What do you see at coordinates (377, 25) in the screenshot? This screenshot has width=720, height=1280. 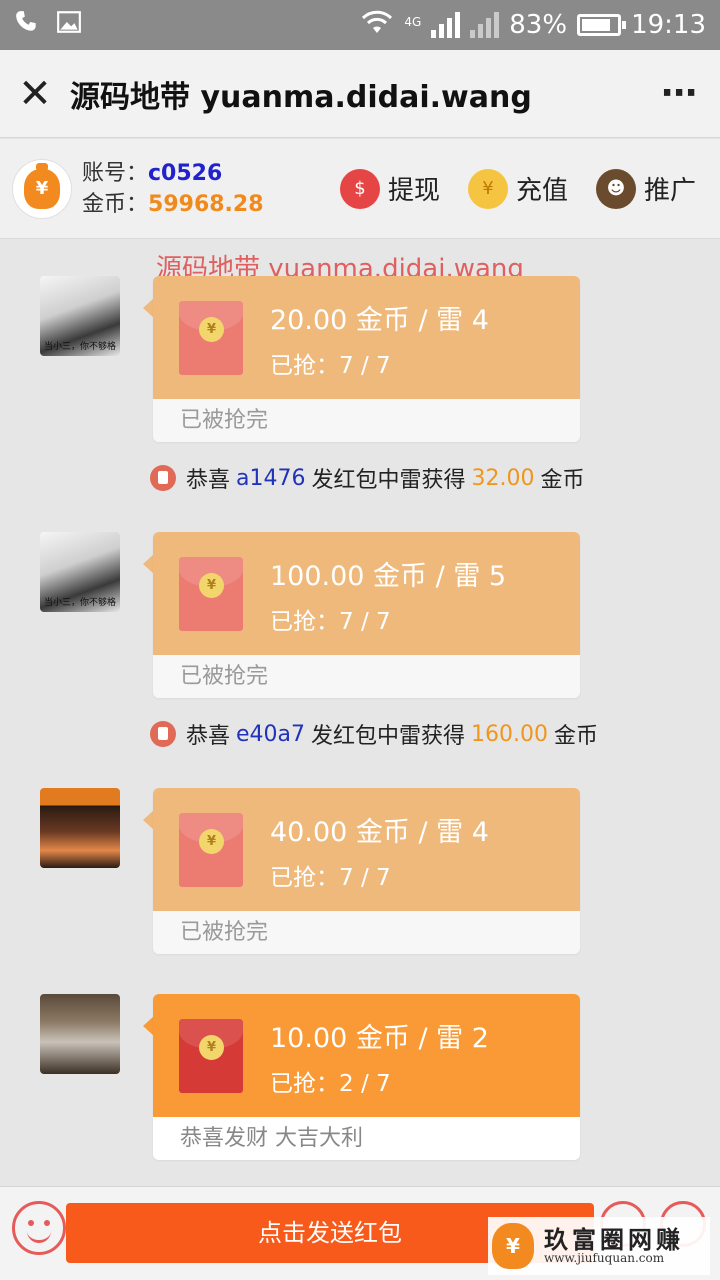 I see `wifi-icon` at bounding box center [377, 25].